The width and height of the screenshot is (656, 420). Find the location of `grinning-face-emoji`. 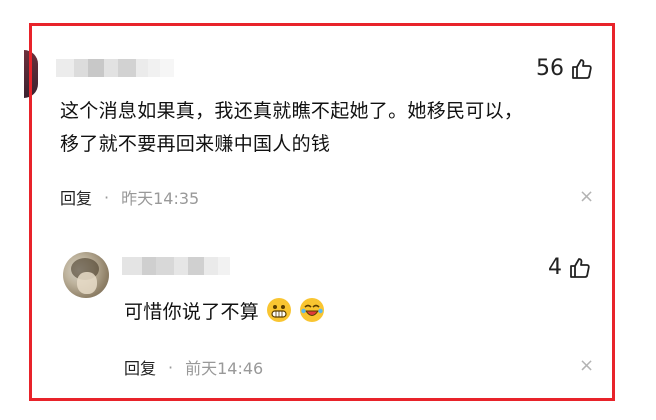

grinning-face-emoji is located at coordinates (279, 310).